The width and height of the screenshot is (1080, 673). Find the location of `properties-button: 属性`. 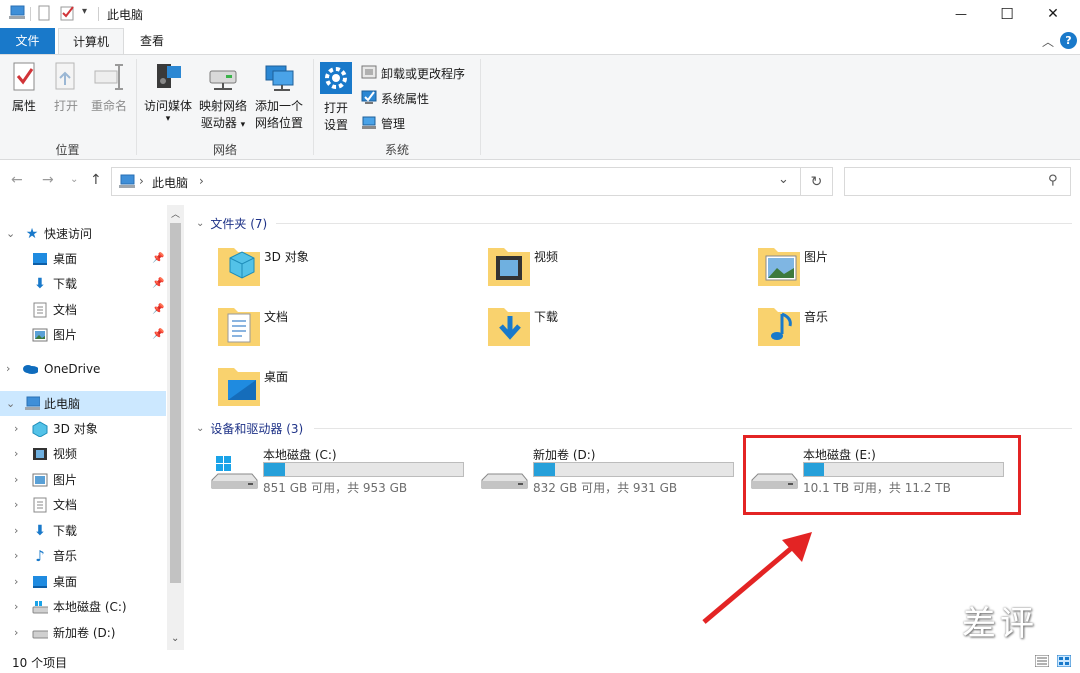

properties-button: 属性 is located at coordinates (24, 88).